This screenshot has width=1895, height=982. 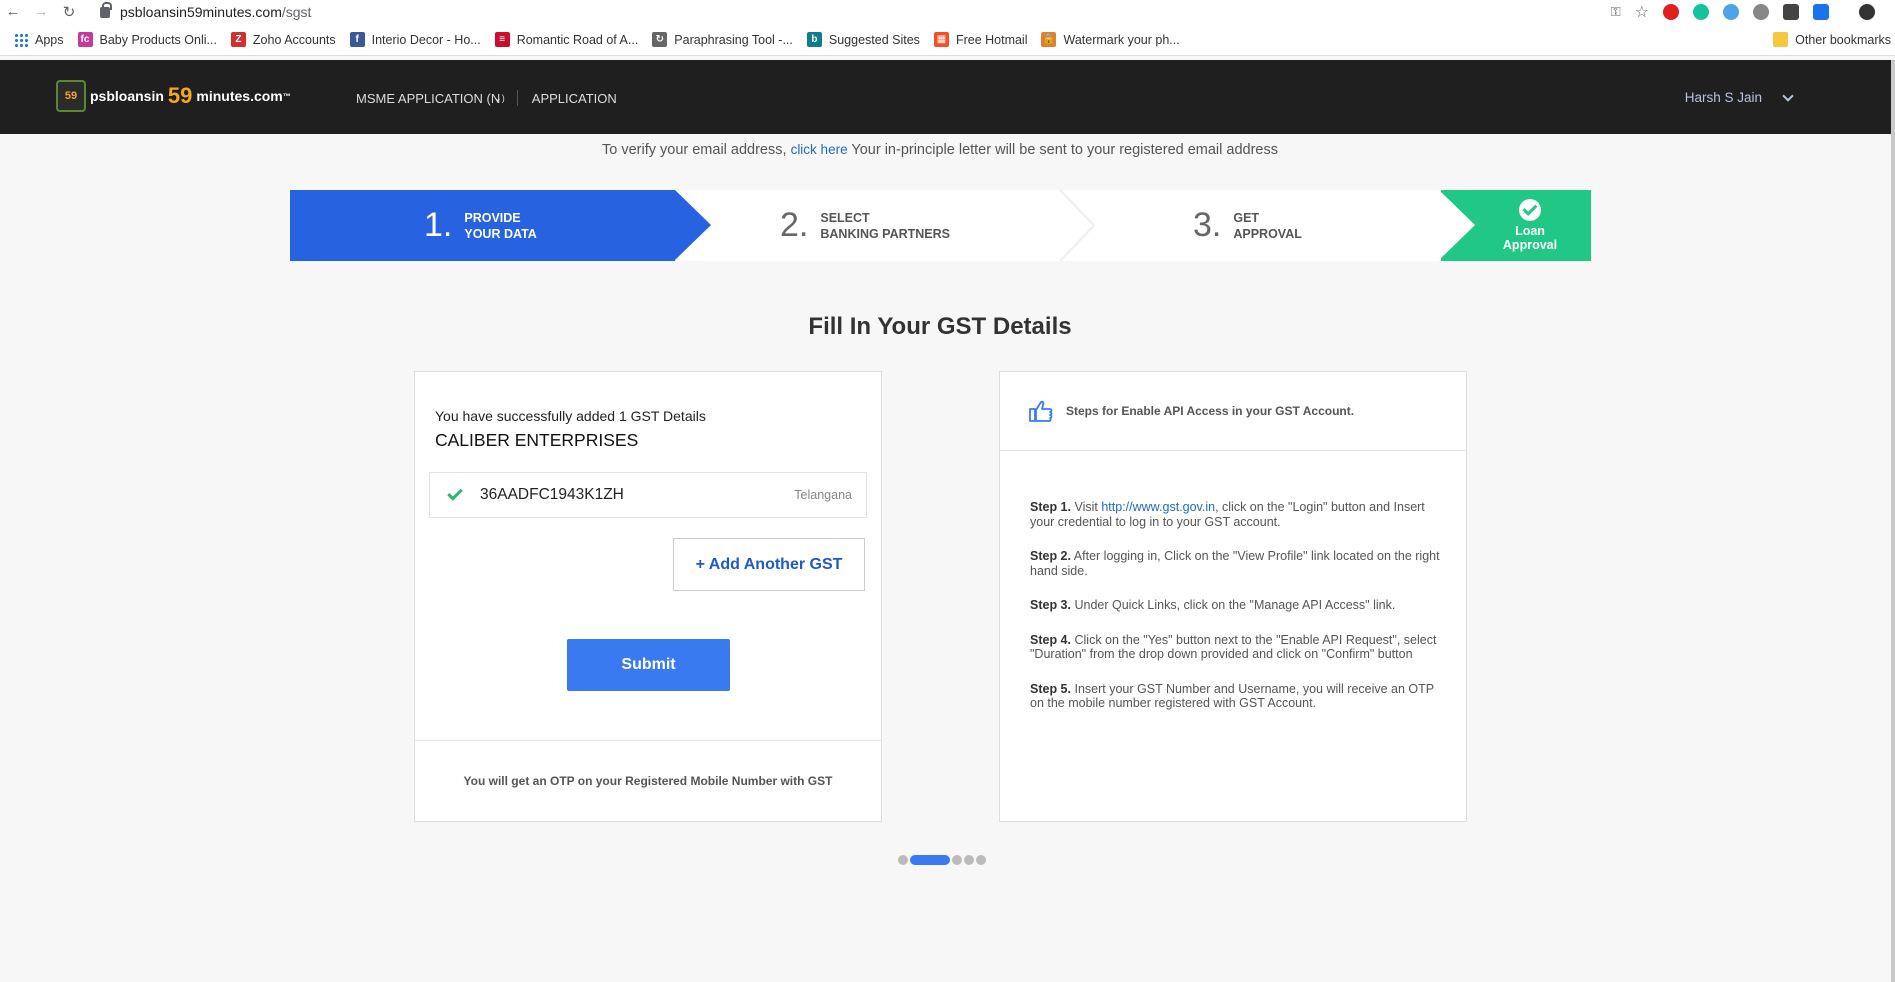 What do you see at coordinates (41, 12) in the screenshot?
I see `forward-arrow-icon: →` at bounding box center [41, 12].